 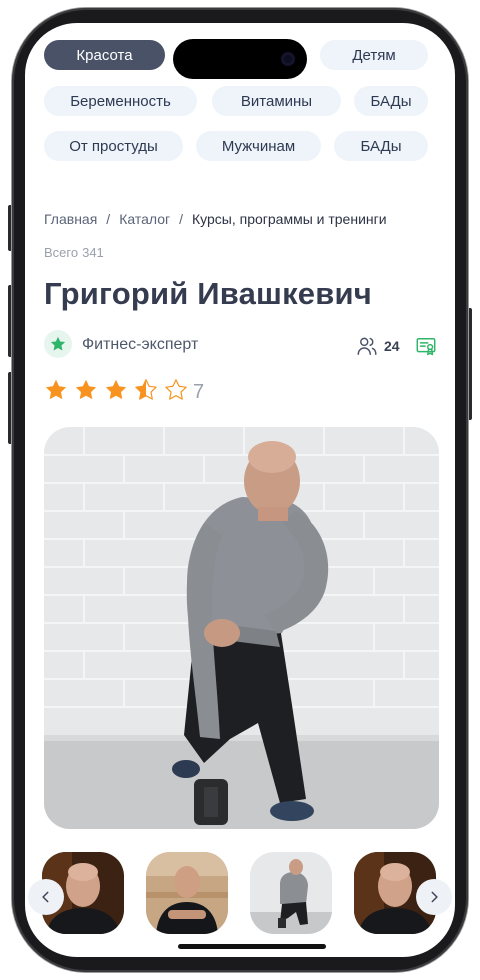 What do you see at coordinates (381, 146) in the screenshot?
I see `chip-bady-2: БАДы` at bounding box center [381, 146].